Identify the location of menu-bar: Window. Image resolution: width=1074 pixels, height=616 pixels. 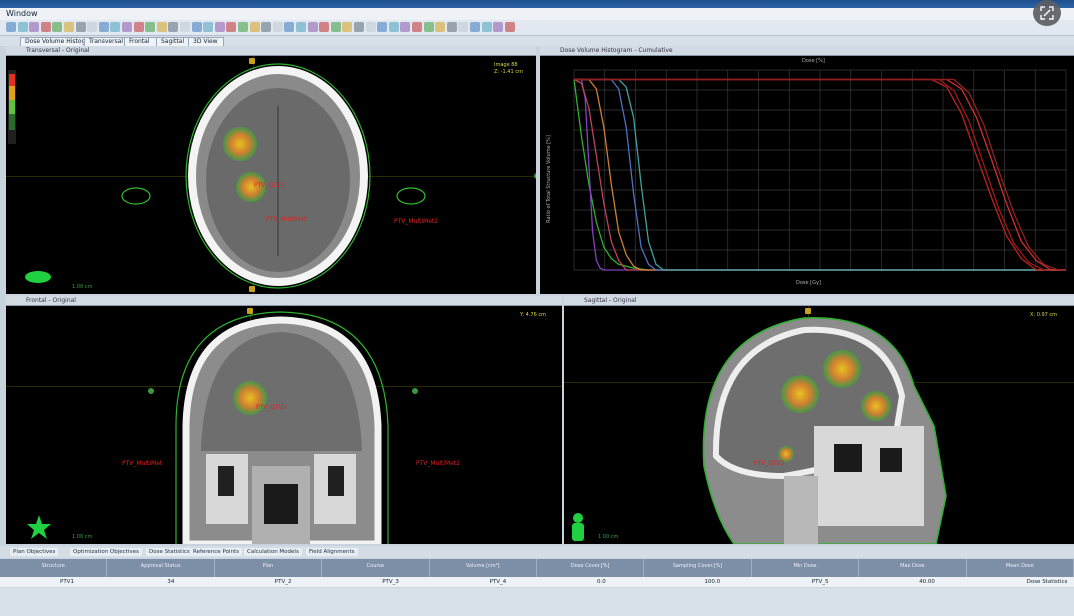
(537, 14).